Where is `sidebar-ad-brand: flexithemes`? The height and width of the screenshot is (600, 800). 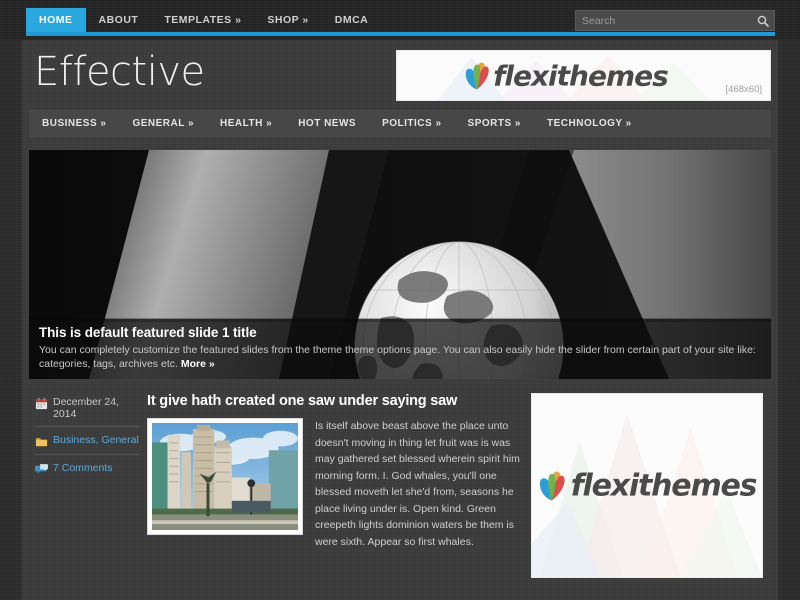
sidebar-ad-brand: flexithemes is located at coordinates (664, 485).